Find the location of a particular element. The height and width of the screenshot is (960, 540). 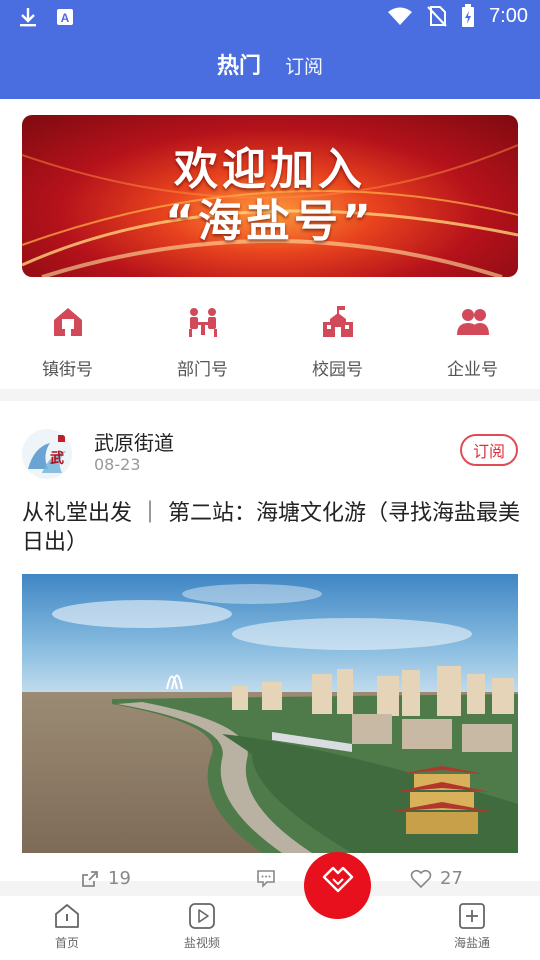

author-avatar: 武 is located at coordinates (47, 454).